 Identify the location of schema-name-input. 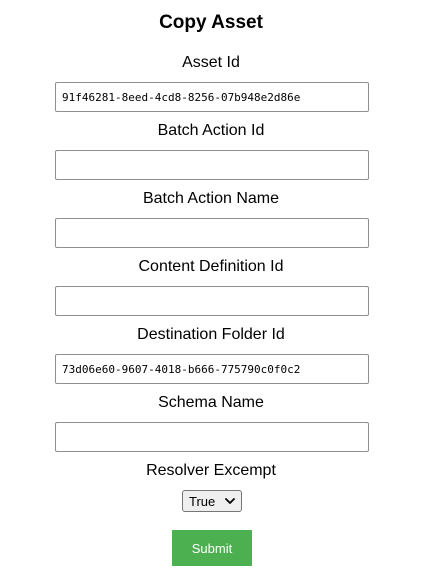
(212, 437).